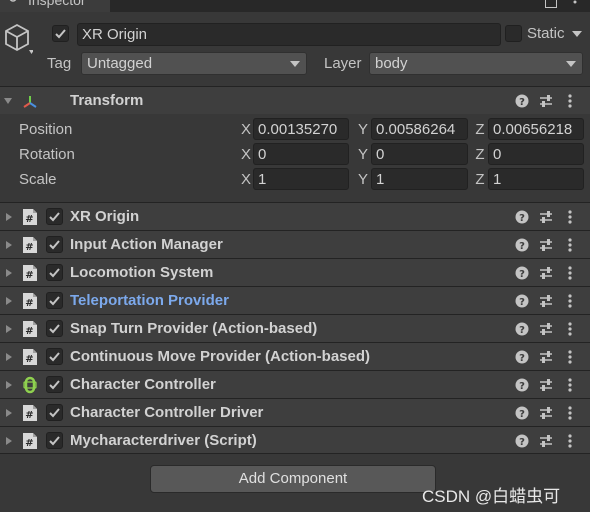 The image size is (590, 512). I want to click on layer-dropdown: body, so click(476, 63).